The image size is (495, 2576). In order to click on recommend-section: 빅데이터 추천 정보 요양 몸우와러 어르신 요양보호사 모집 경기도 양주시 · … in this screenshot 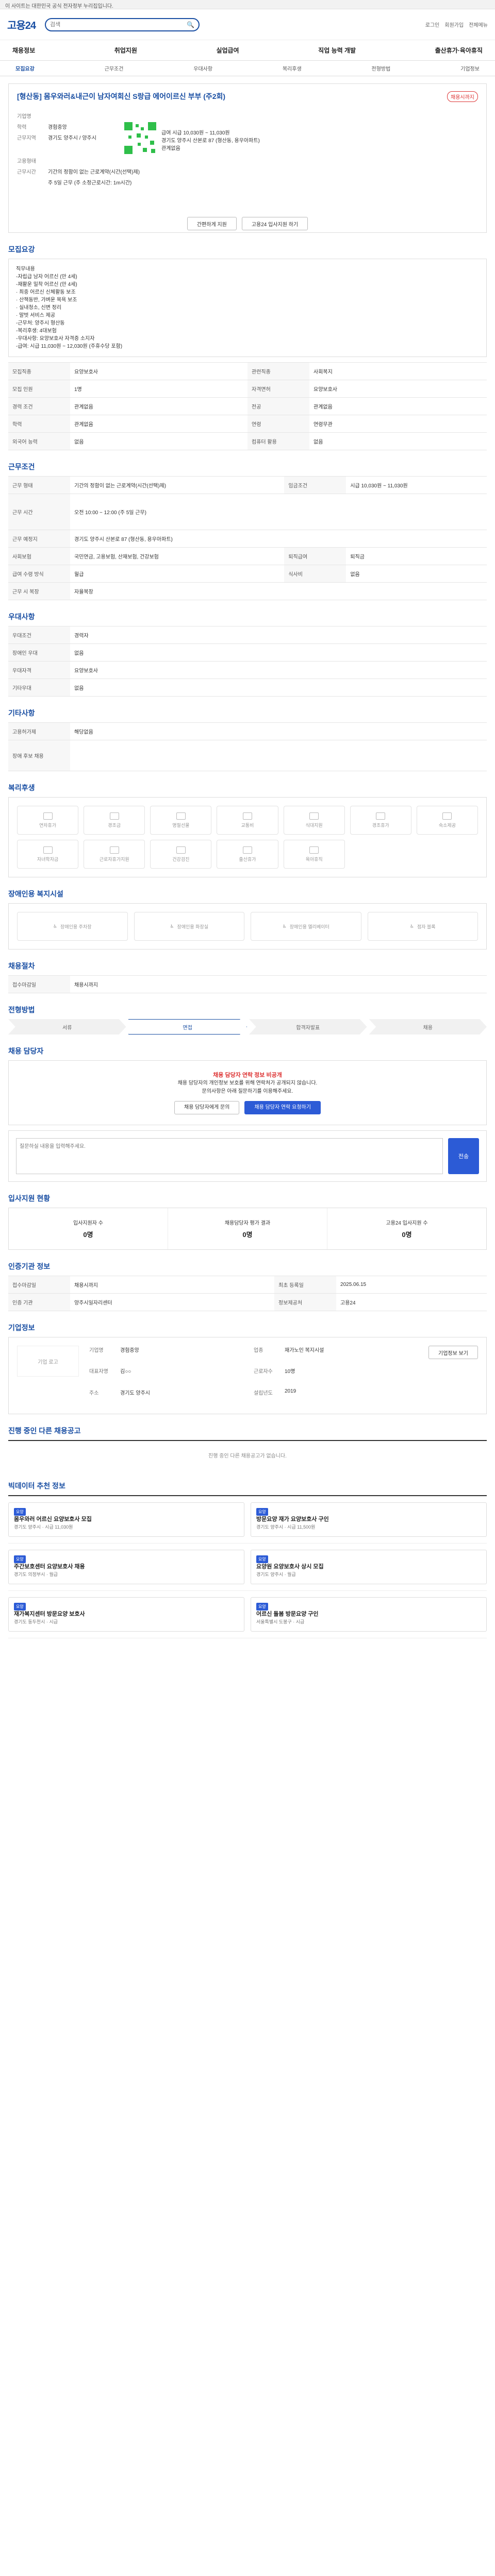, I will do `click(247, 1559)`.